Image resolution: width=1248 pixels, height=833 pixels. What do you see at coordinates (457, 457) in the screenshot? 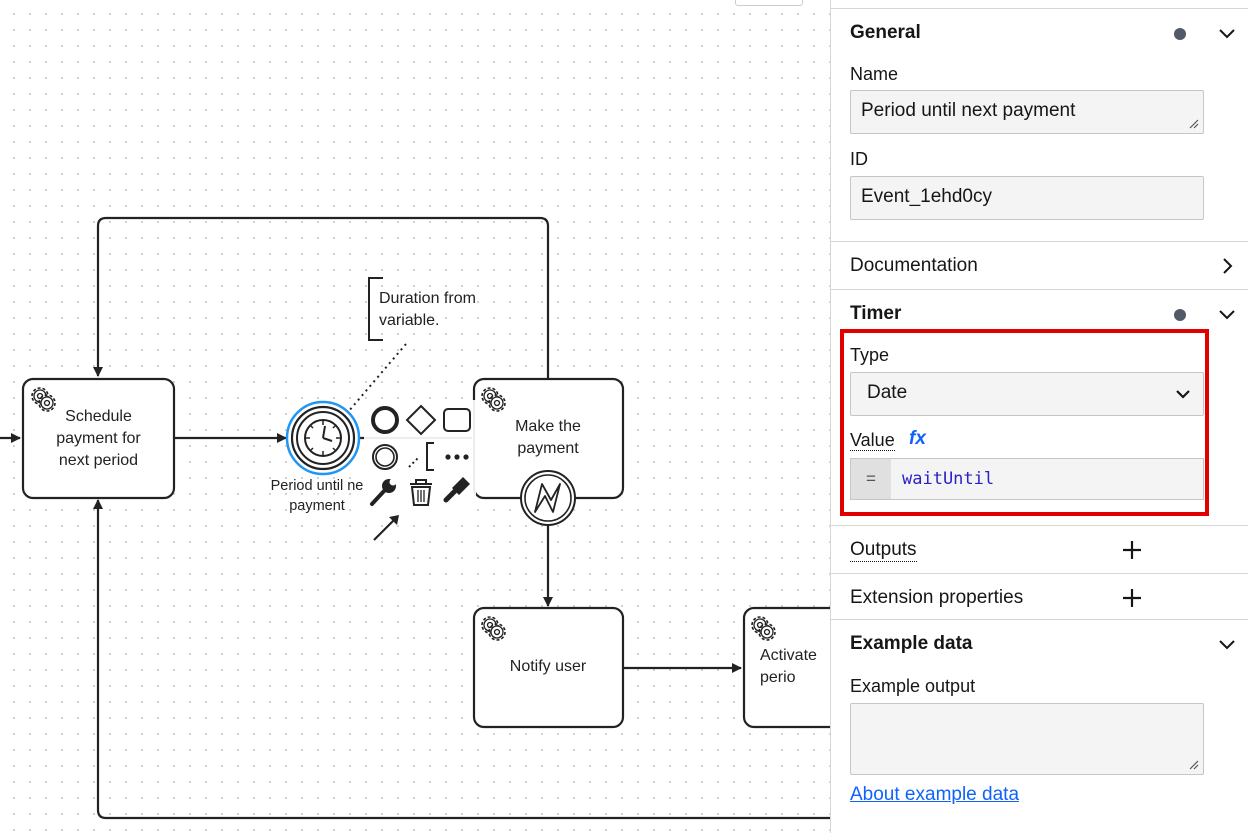
I see `more-options-icon` at bounding box center [457, 457].